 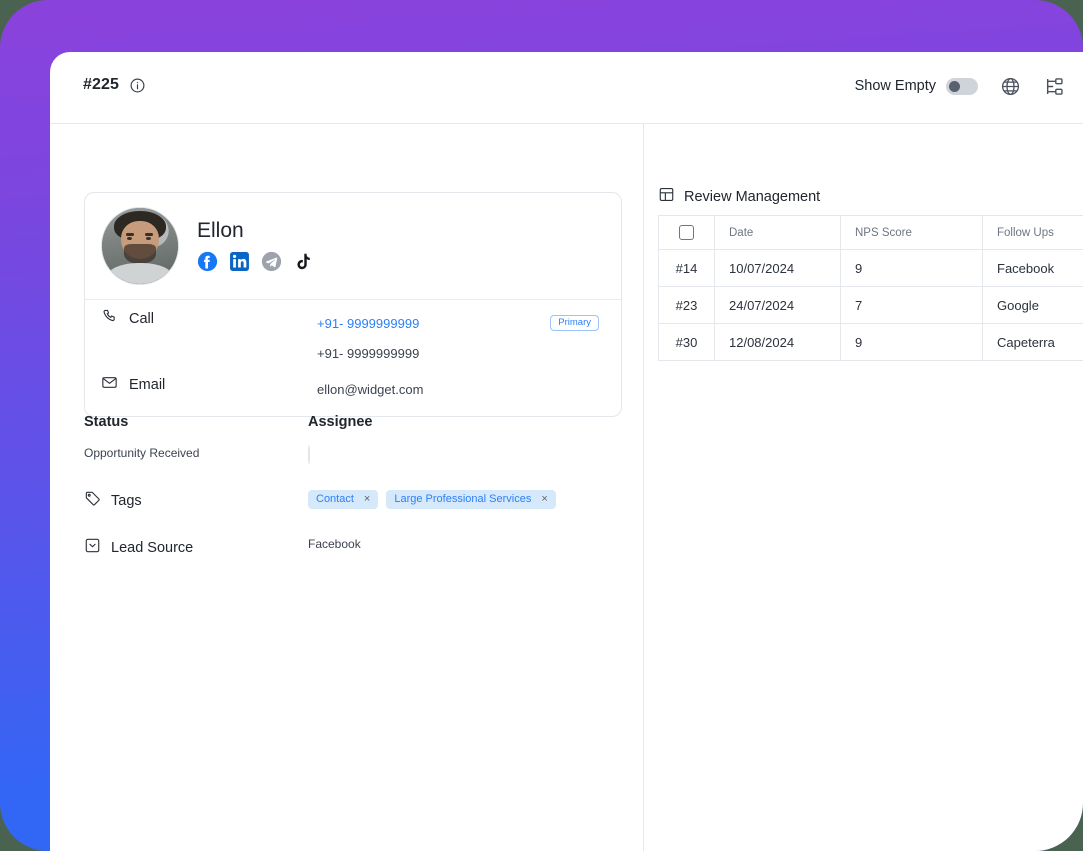 What do you see at coordinates (152, 547) in the screenshot?
I see `lead-source-label: Lead Source` at bounding box center [152, 547].